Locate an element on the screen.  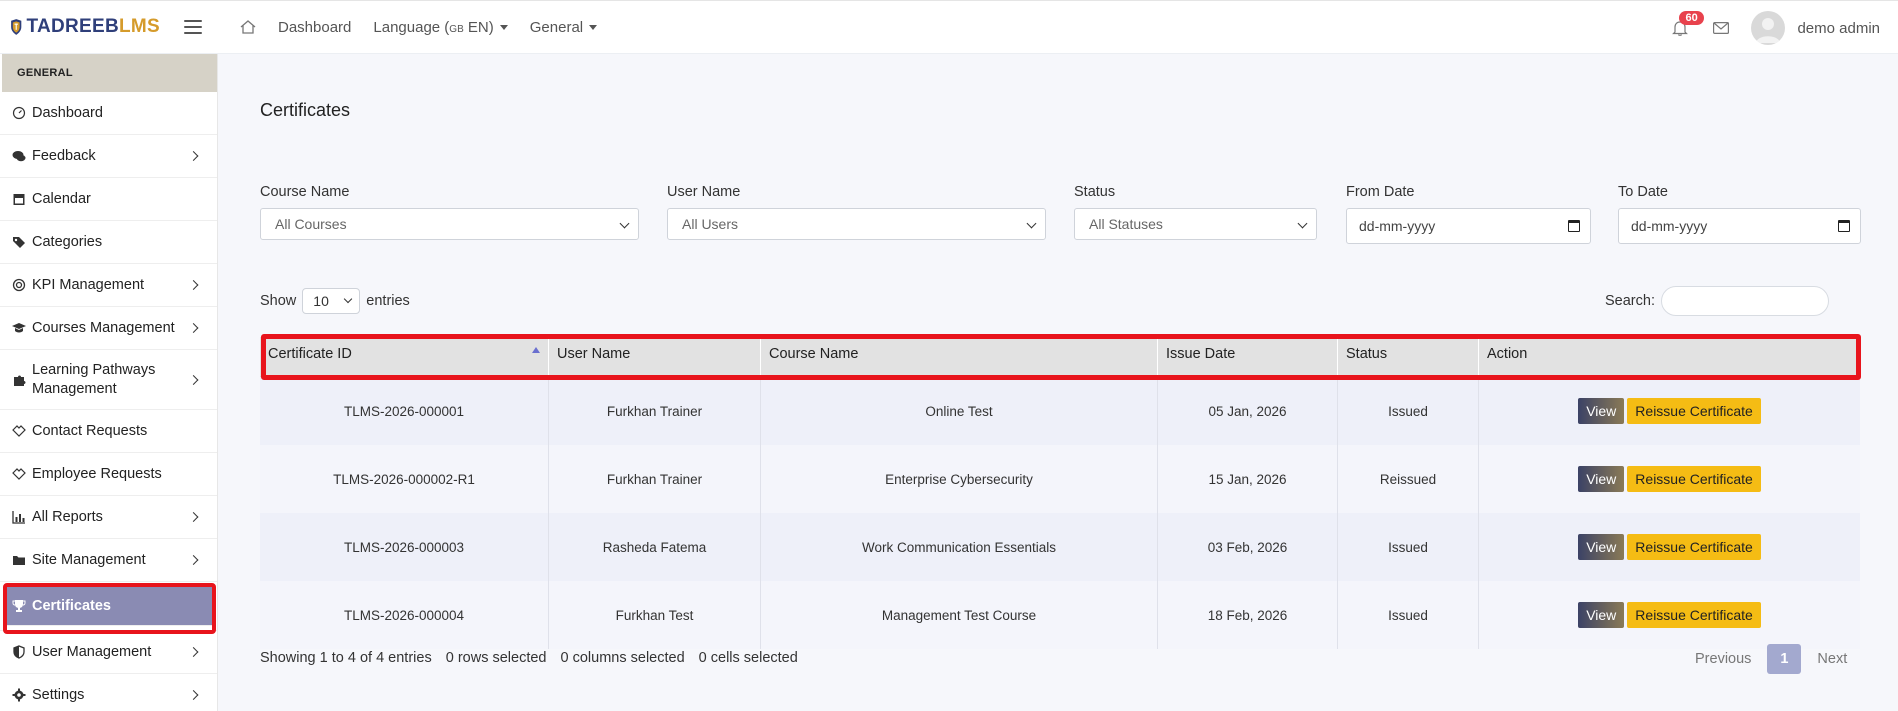
cell-course-name: Management Test Course is located at coordinates (959, 615).